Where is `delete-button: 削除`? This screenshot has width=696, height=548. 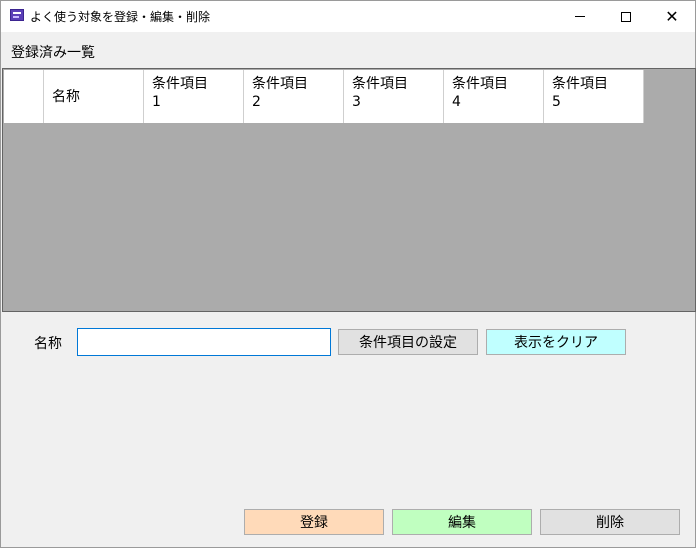 delete-button: 削除 is located at coordinates (610, 522).